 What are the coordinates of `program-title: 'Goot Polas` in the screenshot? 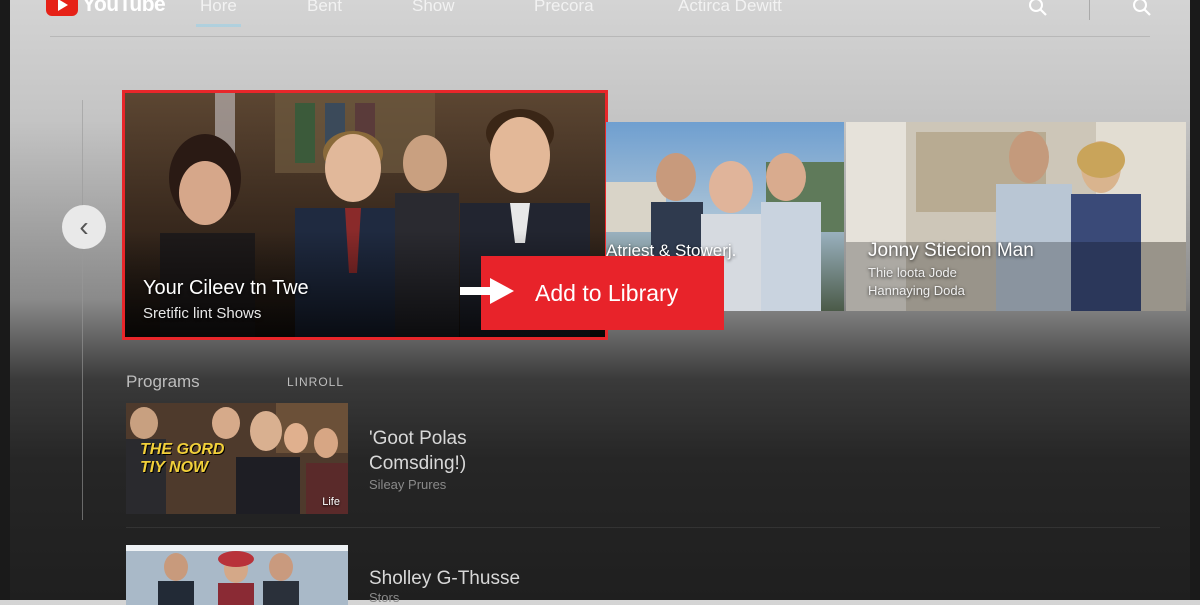 It's located at (418, 438).